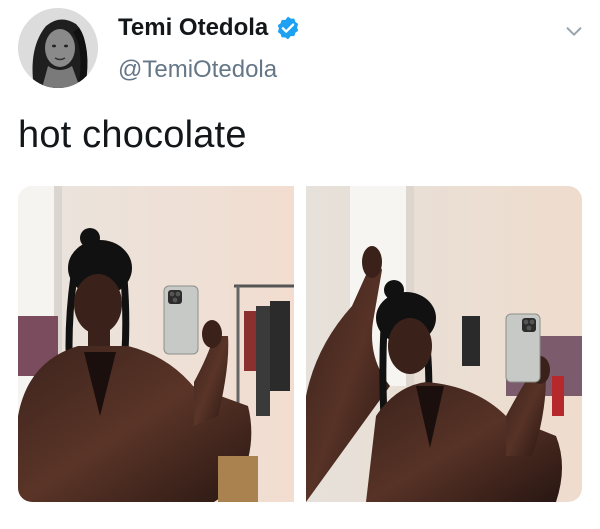 The height and width of the screenshot is (529, 600). What do you see at coordinates (574, 31) in the screenshot?
I see `chevron-down-icon` at bounding box center [574, 31].